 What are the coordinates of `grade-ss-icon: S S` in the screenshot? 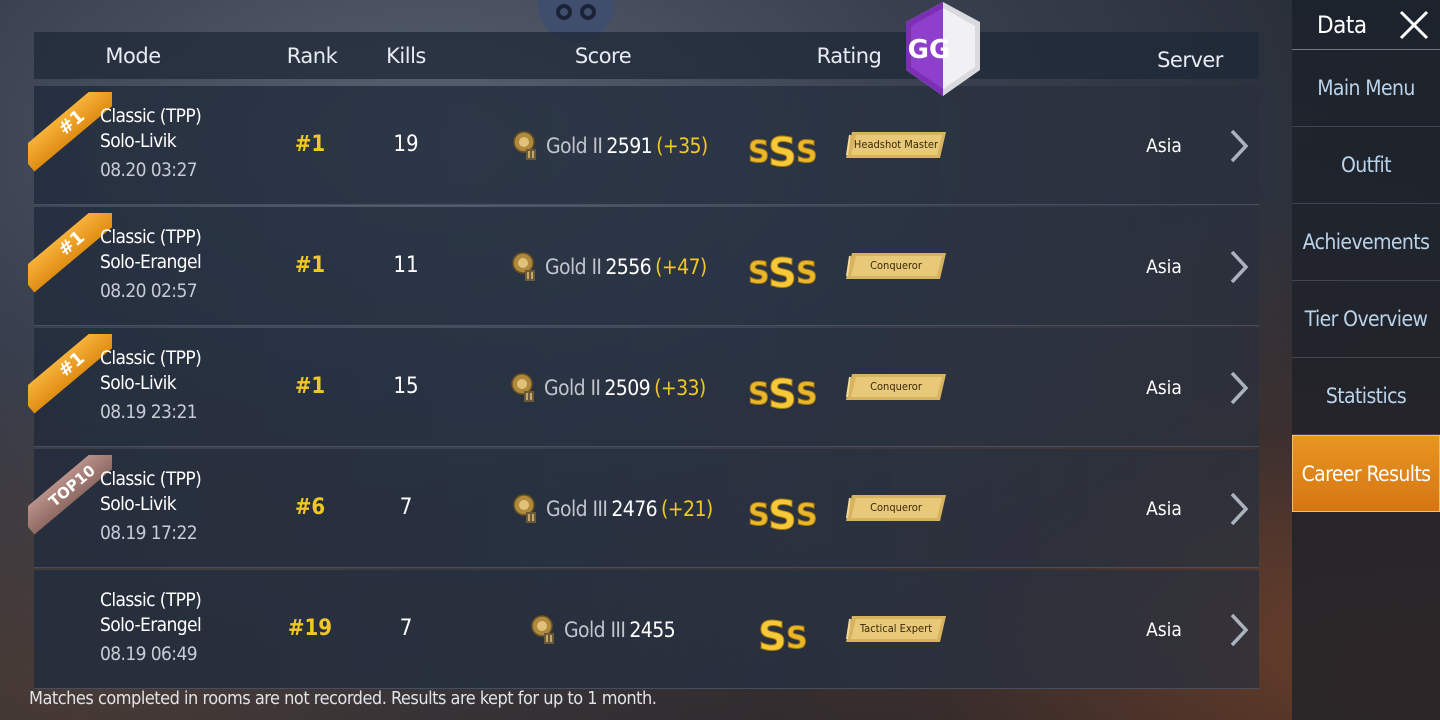 It's located at (783, 634).